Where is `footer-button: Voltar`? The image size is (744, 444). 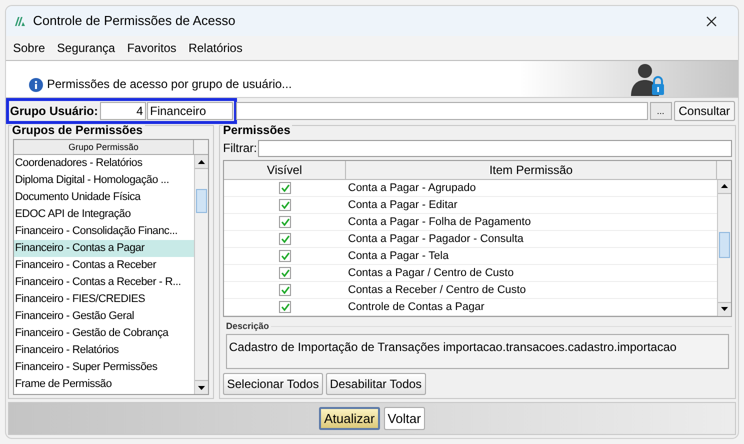 footer-button: Voltar is located at coordinates (404, 418).